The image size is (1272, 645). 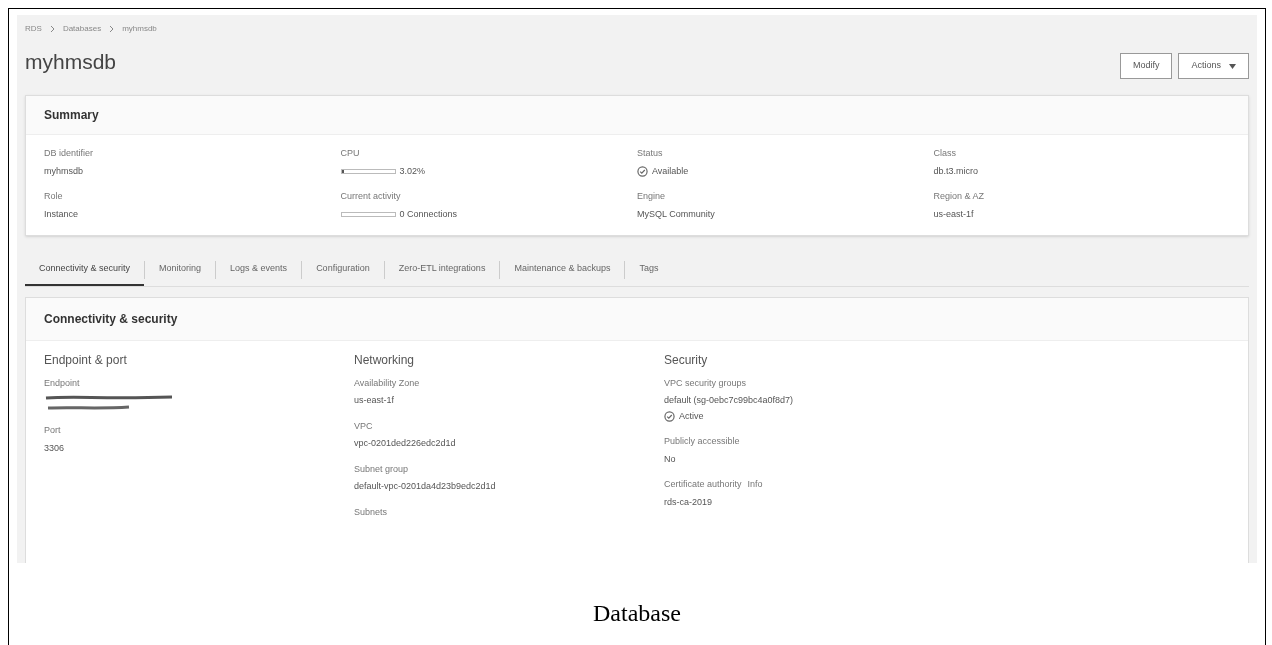 I want to click on actions-dropdown: Actions, so click(x=1213, y=66).